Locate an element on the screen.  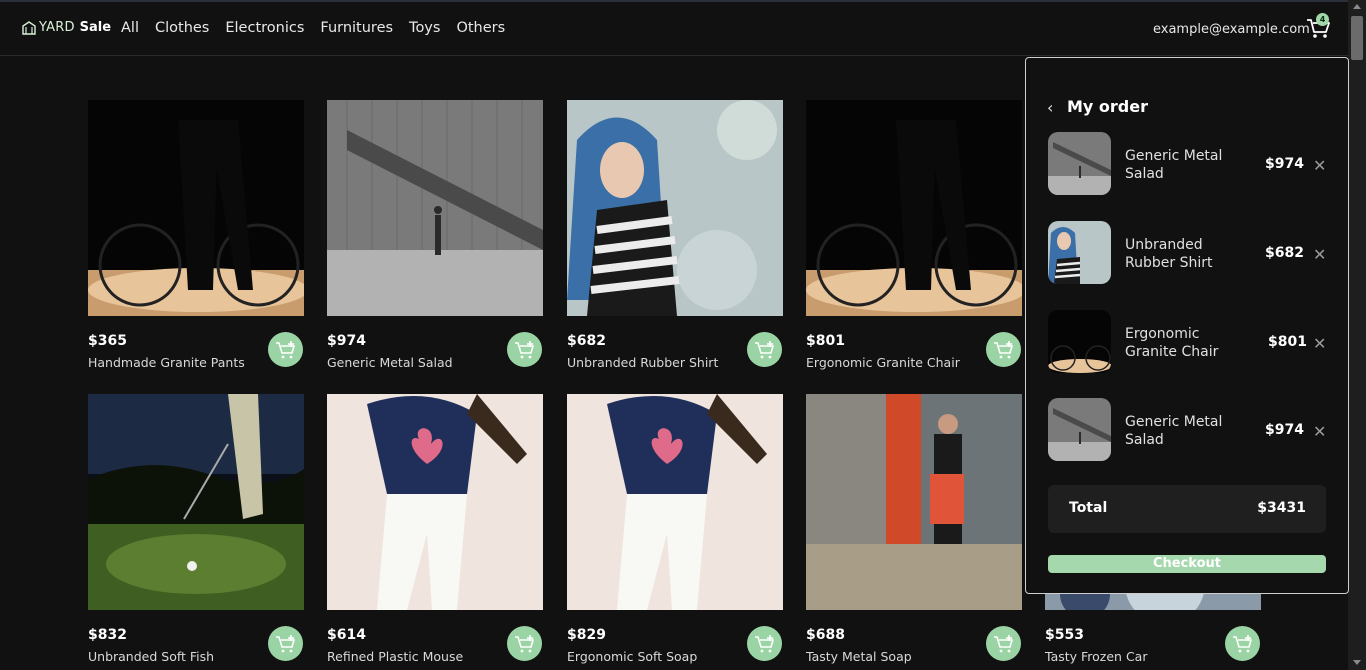
nav-others: Others is located at coordinates (480, 28).